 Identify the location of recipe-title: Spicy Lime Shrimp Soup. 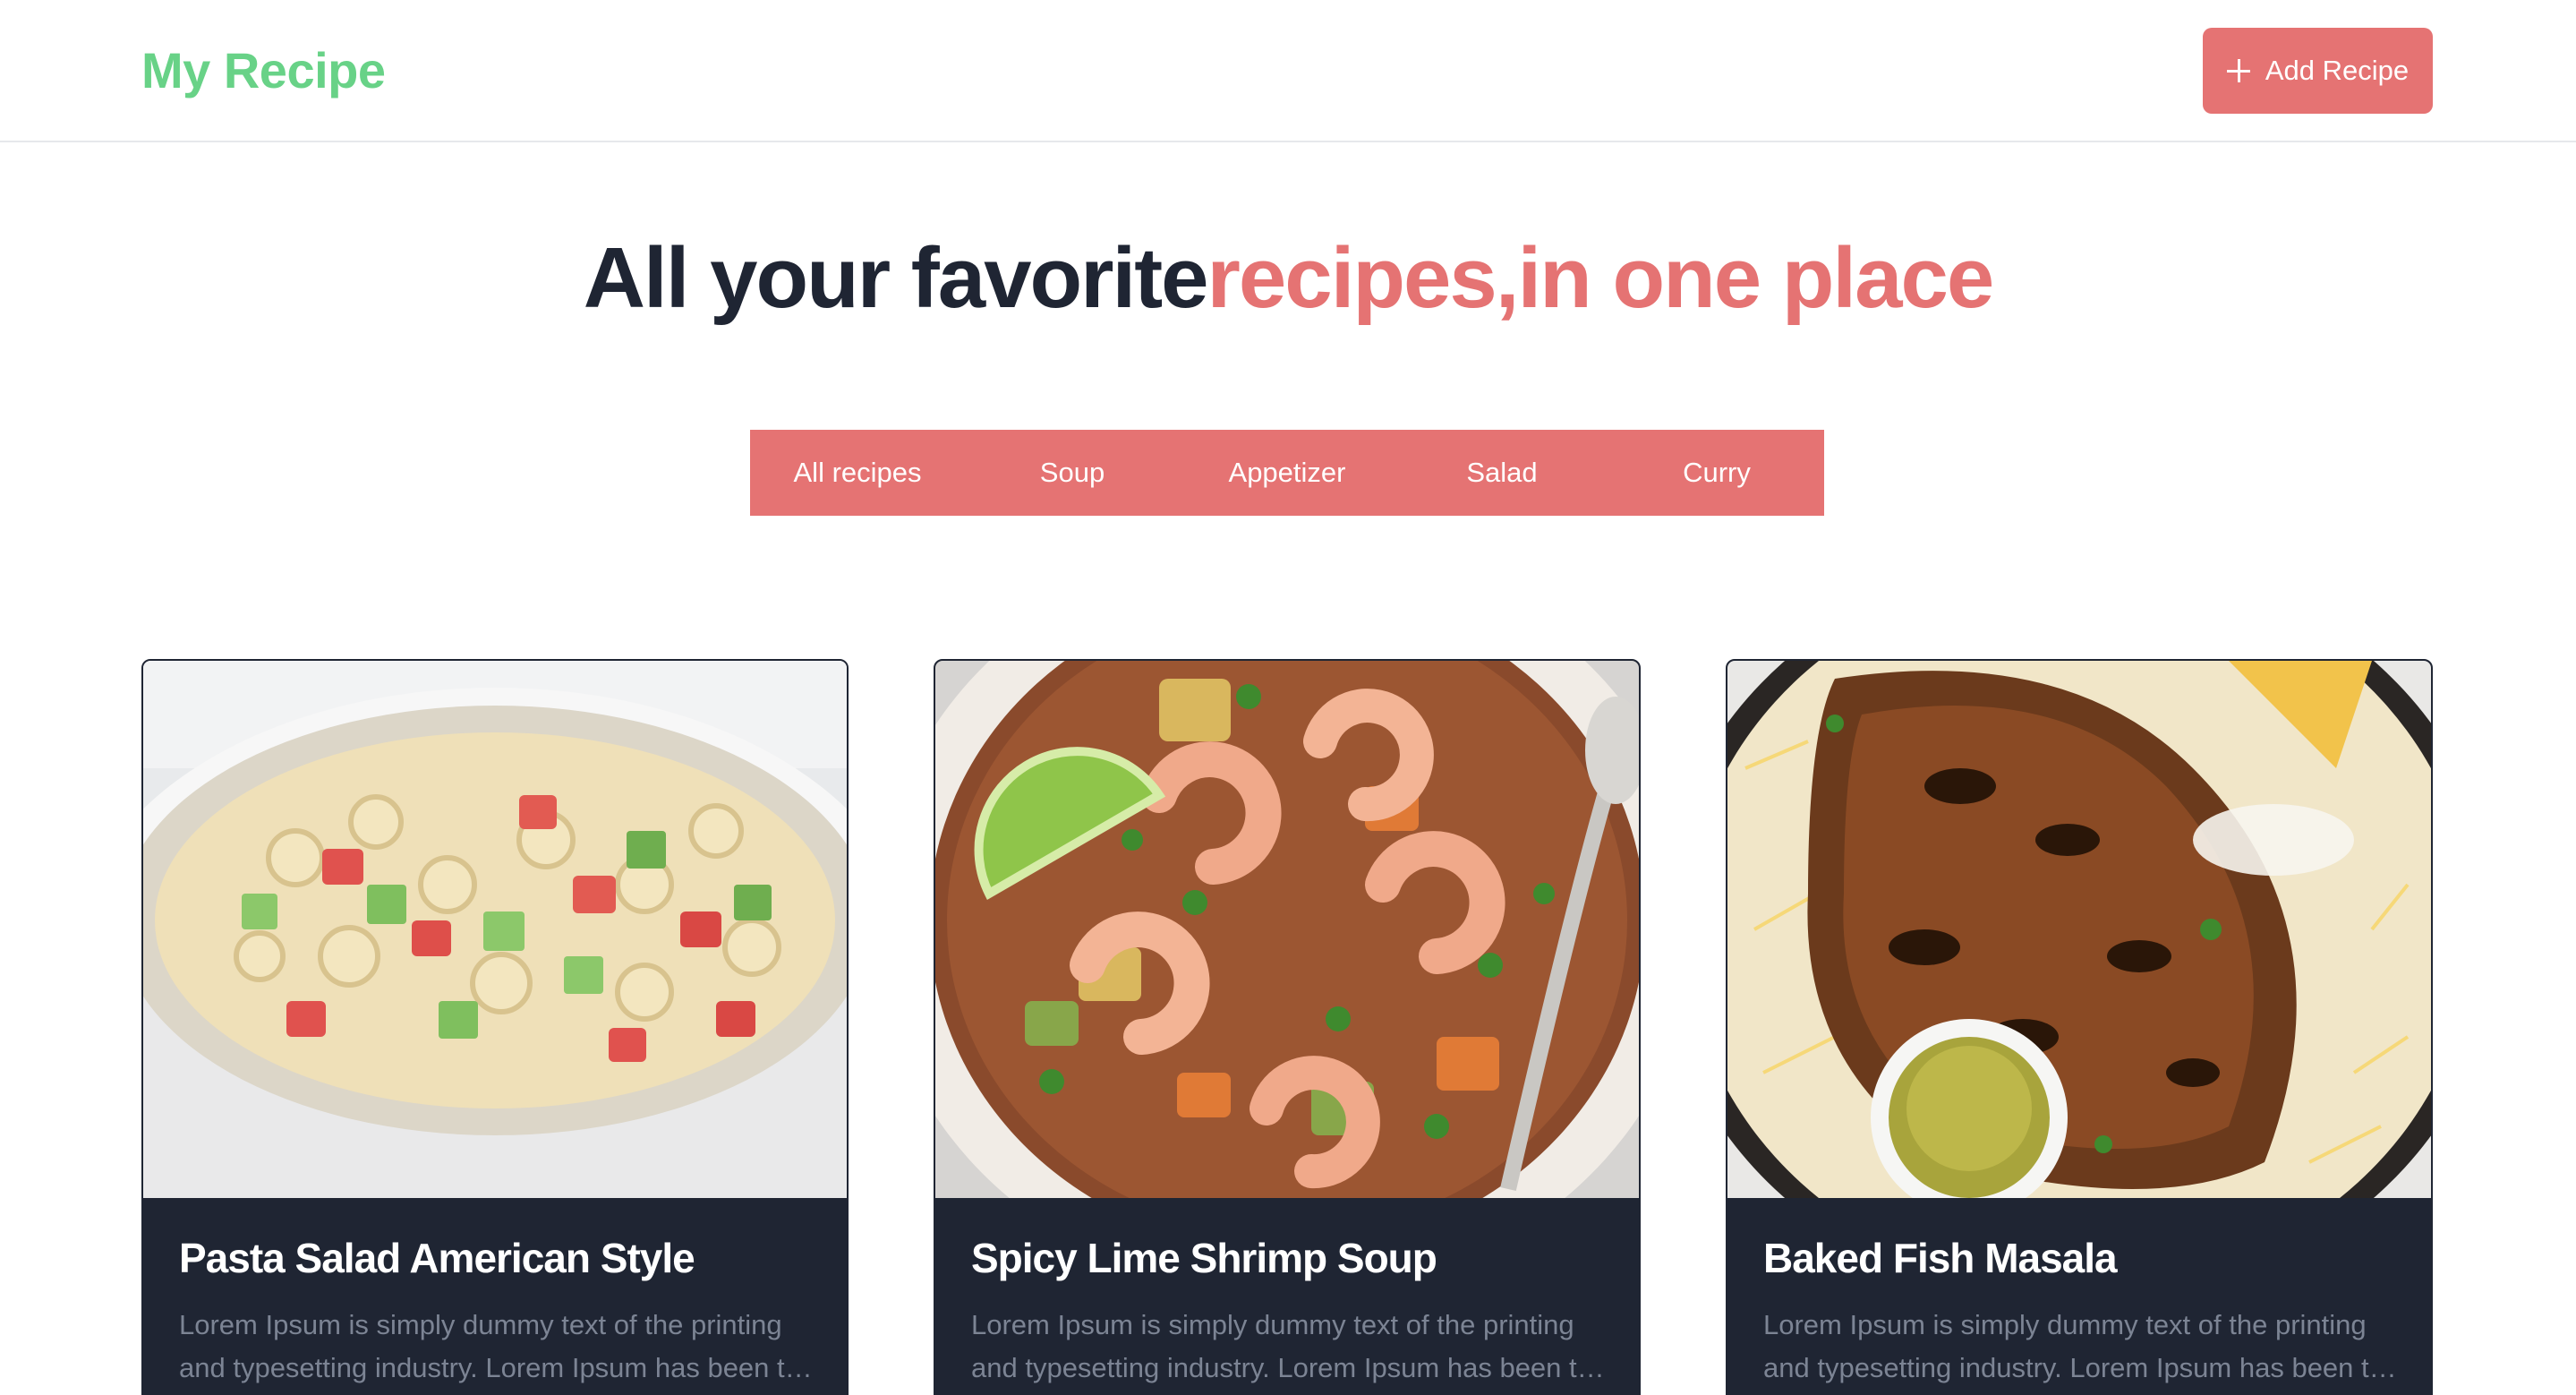
(1204, 1258).